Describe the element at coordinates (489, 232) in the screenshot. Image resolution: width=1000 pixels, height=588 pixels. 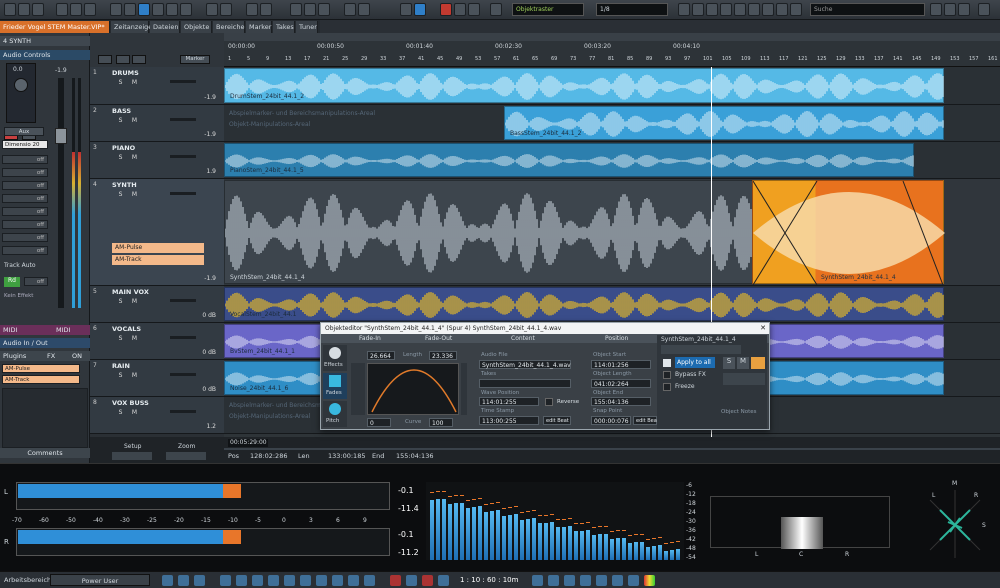
I see `audio-clip: SynthStem_24bit_44.1_4` at that location.